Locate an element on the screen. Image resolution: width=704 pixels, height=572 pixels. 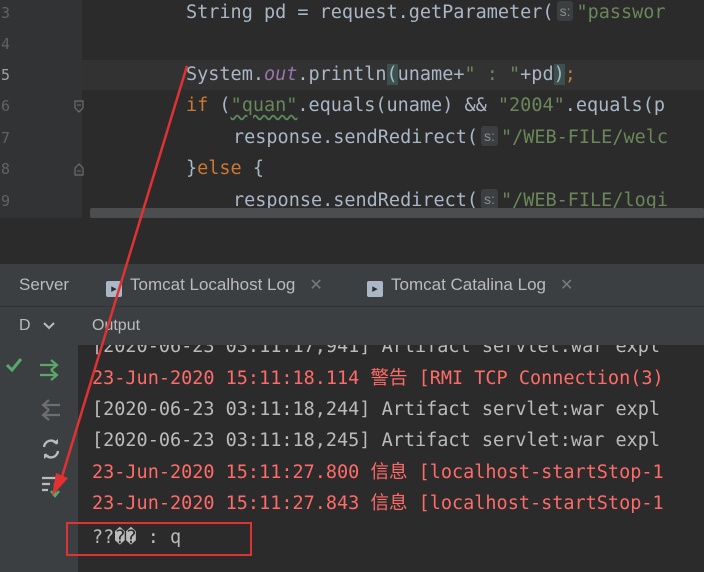
scroll-to-end-icon is located at coordinates (51, 487).